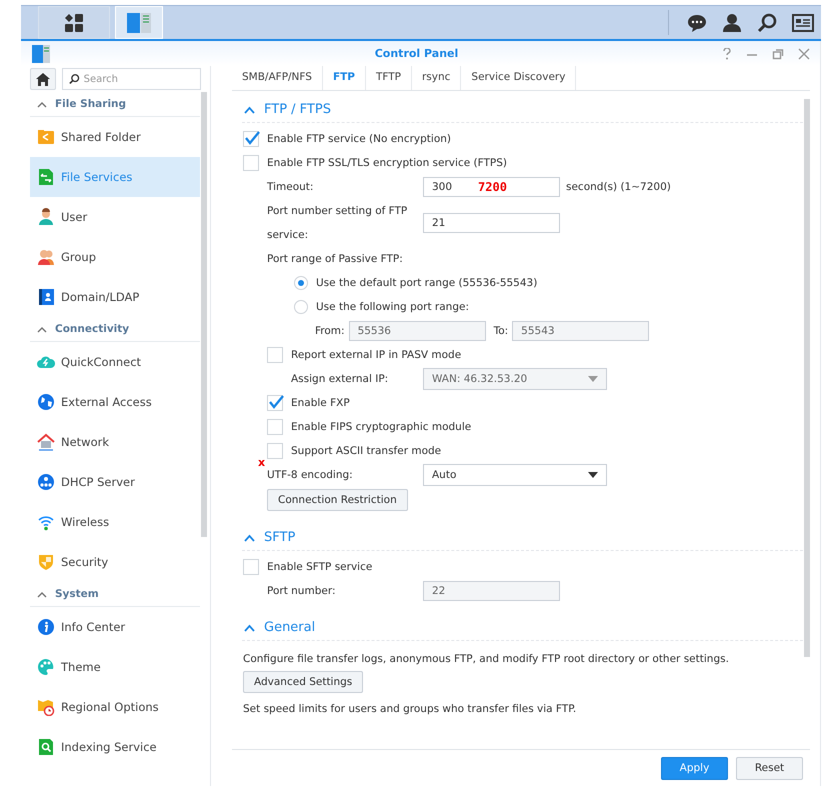 The image size is (839, 803). What do you see at coordinates (115, 329) in the screenshot?
I see `group-header: Connectivity` at bounding box center [115, 329].